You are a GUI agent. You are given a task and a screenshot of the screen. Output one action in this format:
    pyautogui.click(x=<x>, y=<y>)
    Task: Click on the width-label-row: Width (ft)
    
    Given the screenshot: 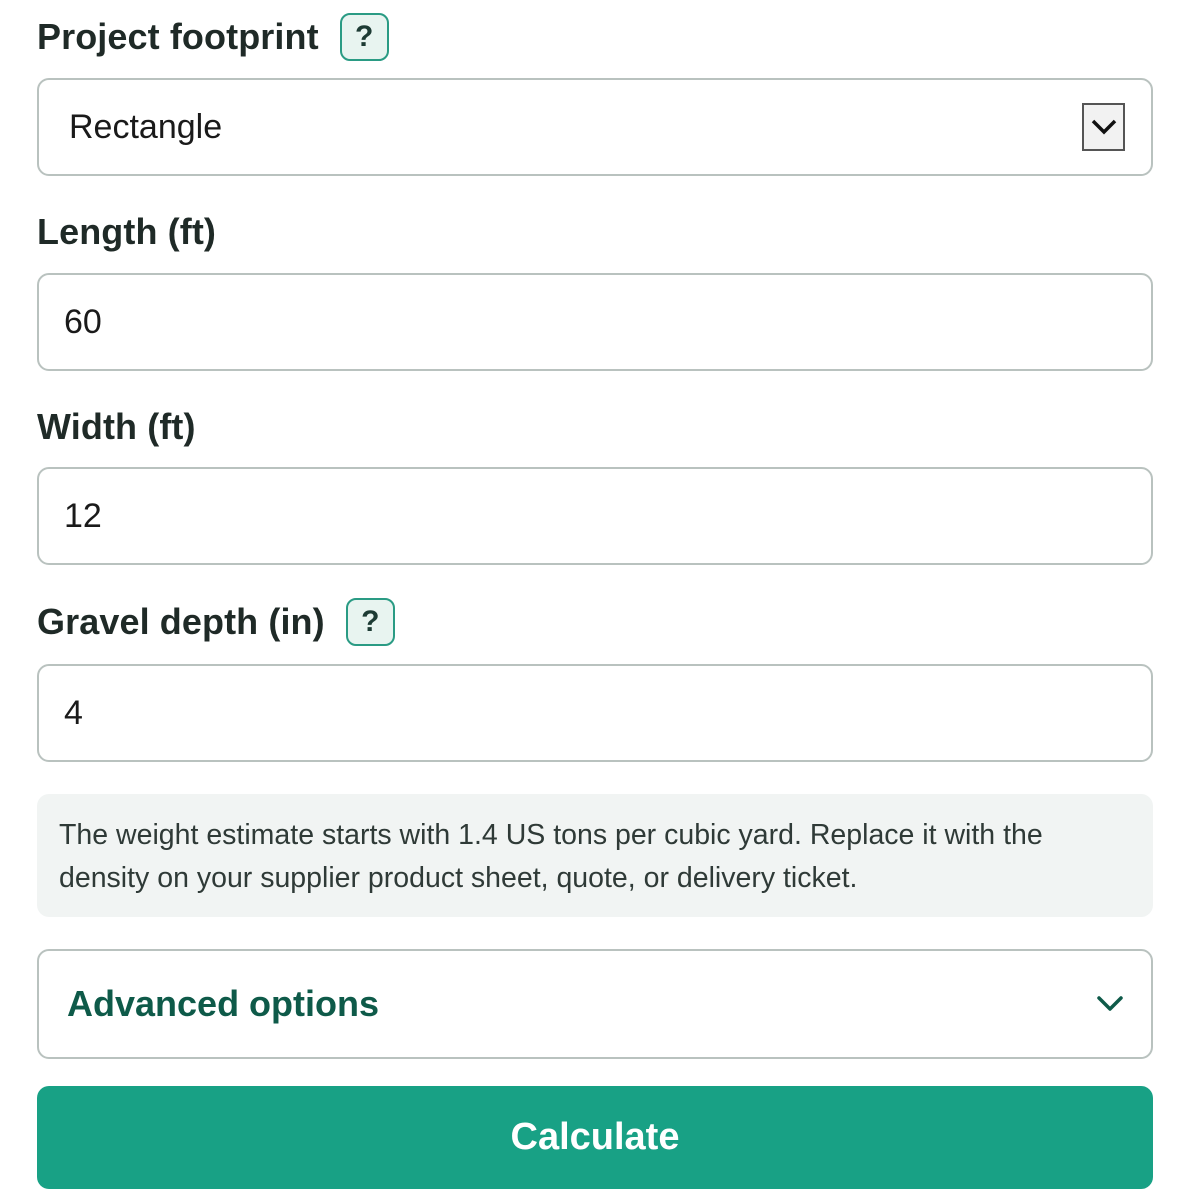 What is the action you would take?
    pyautogui.click(x=116, y=426)
    